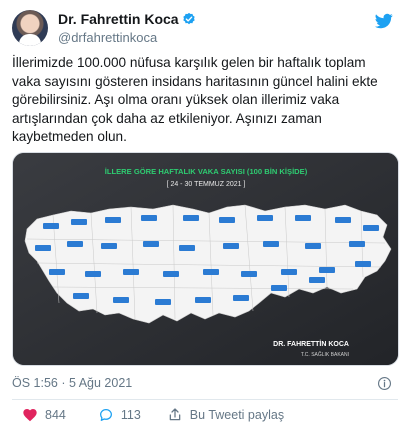  Describe the element at coordinates (384, 383) in the screenshot. I see `info-icon` at that location.